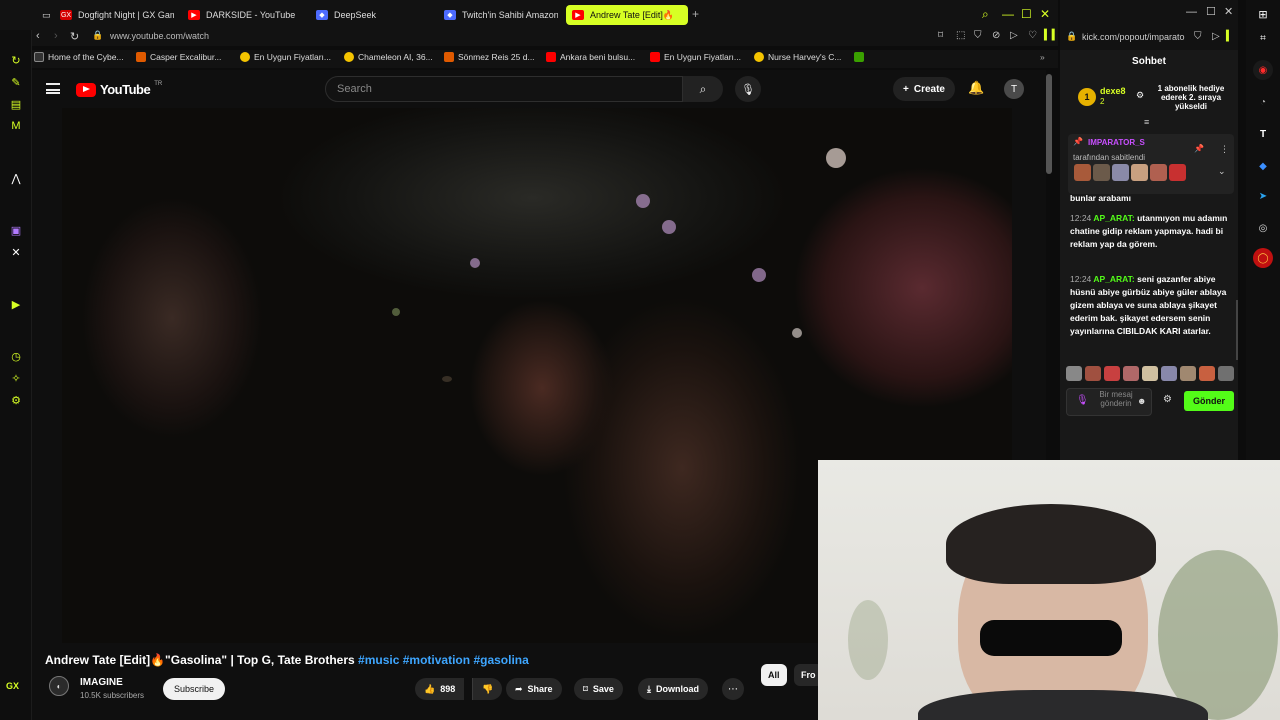  Describe the element at coordinates (1237, 330) in the screenshot. I see `chat-scrollbar` at that location.